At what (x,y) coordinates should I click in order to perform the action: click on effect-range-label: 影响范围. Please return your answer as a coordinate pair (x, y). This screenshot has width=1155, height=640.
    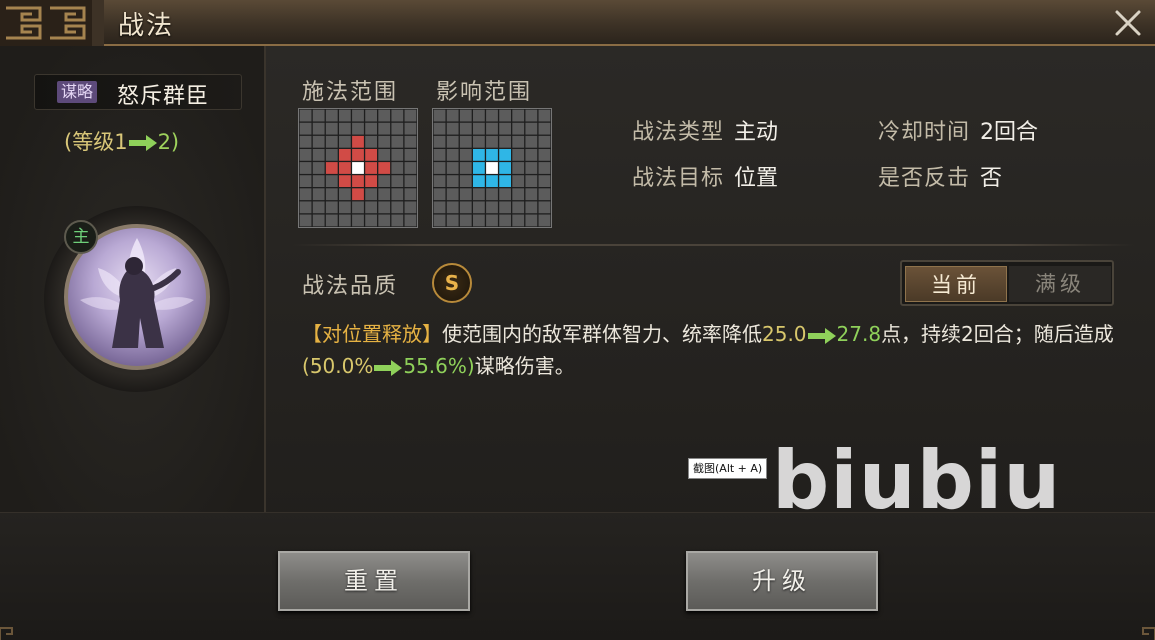
    Looking at the image, I should click on (484, 92).